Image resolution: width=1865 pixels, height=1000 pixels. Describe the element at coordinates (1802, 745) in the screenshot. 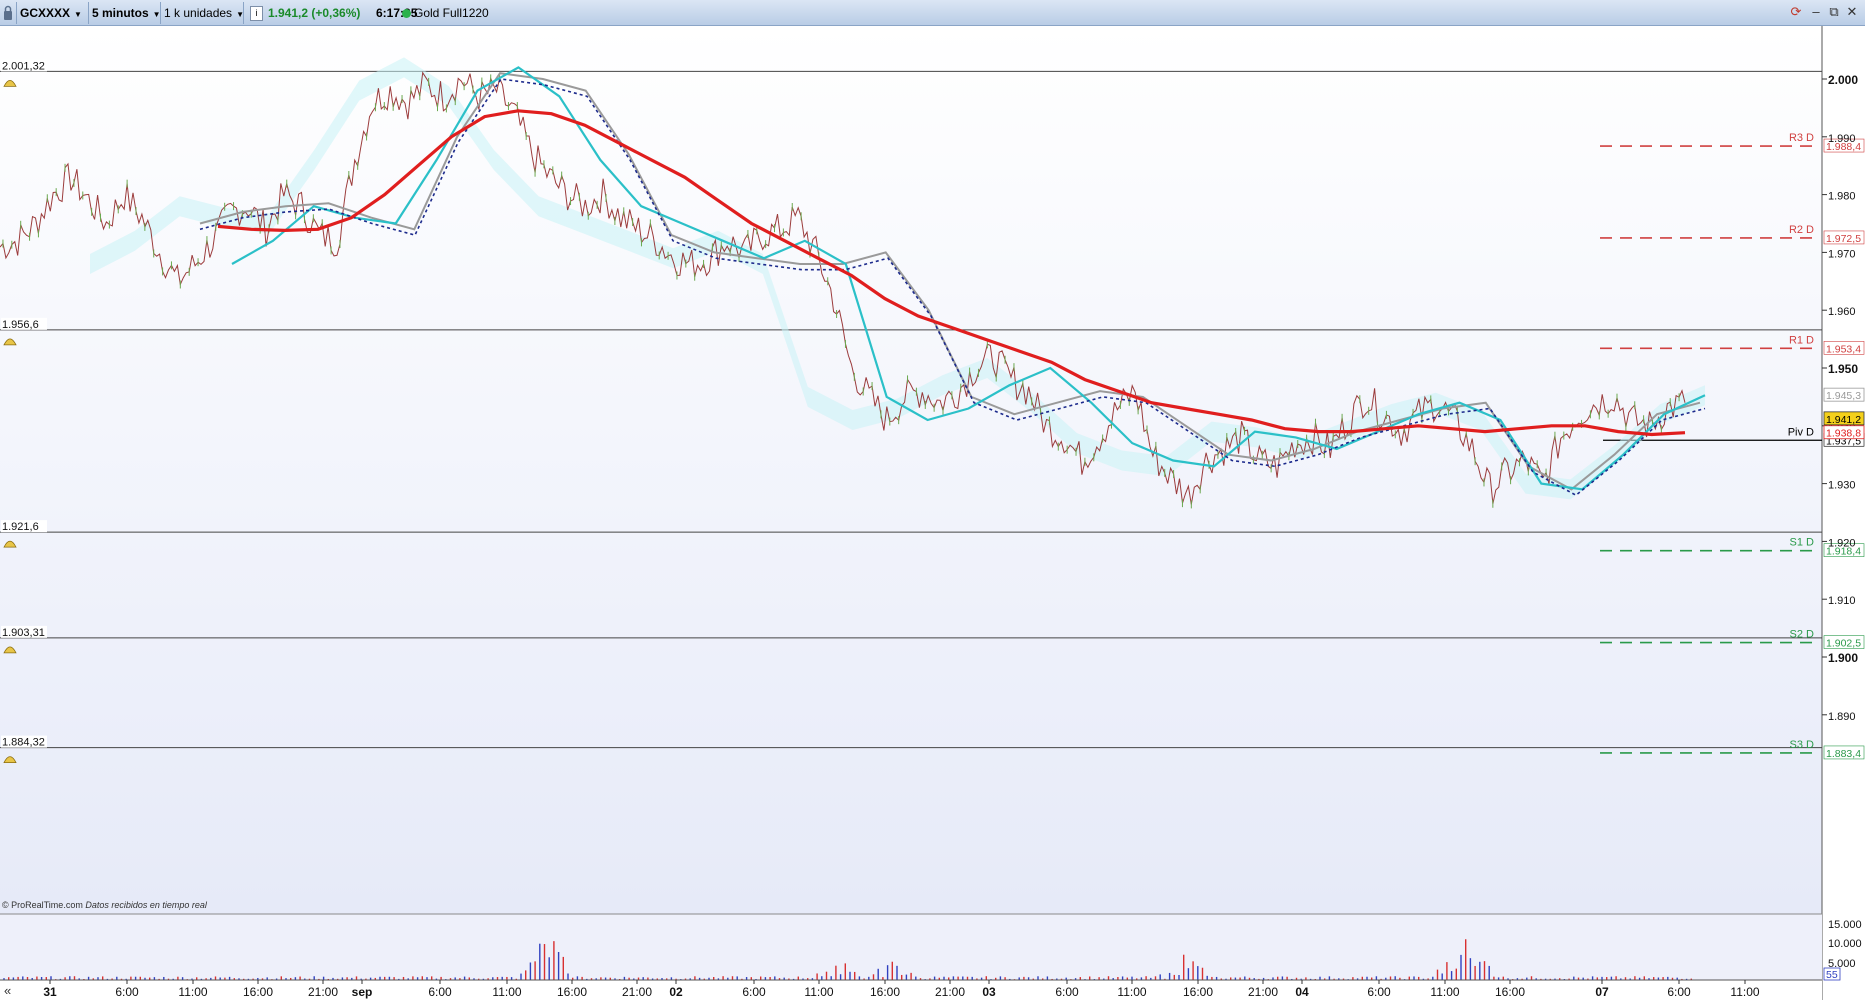

I see `pivot-name: S3 D` at that location.